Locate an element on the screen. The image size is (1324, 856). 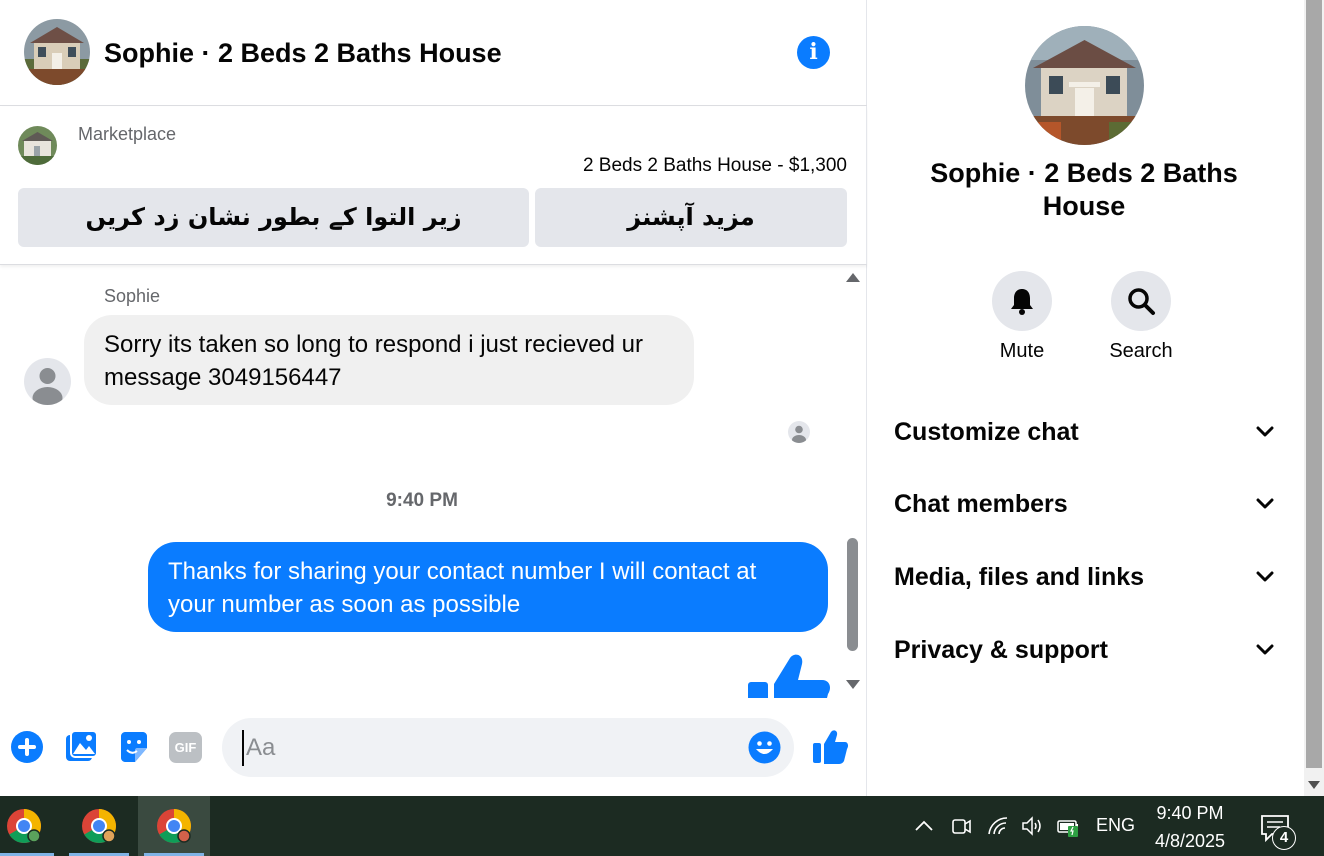
window-scrollbar-thumb is located at coordinates (1314, 384).